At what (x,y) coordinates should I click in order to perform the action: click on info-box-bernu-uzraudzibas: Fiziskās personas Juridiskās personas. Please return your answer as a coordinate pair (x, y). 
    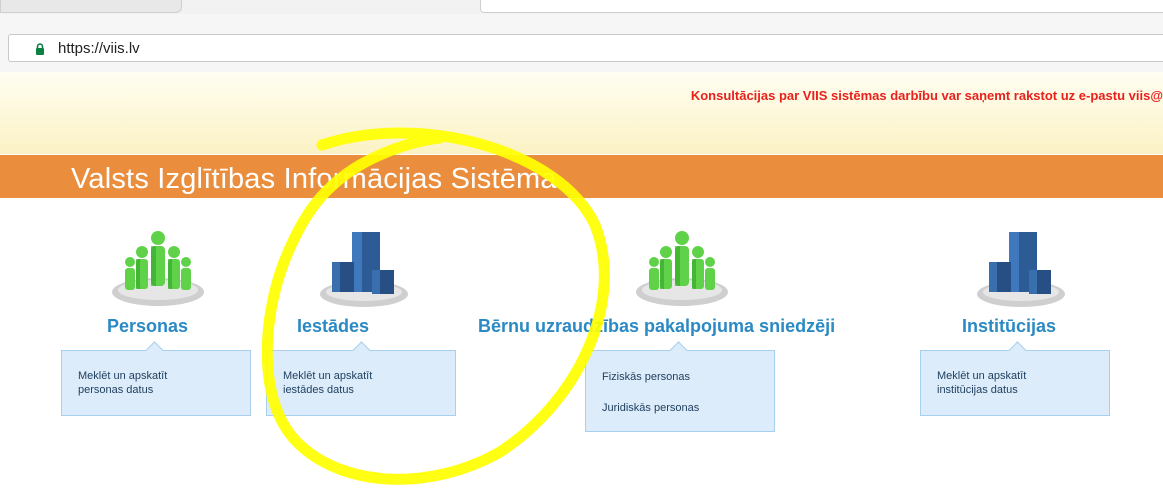
    Looking at the image, I should click on (680, 386).